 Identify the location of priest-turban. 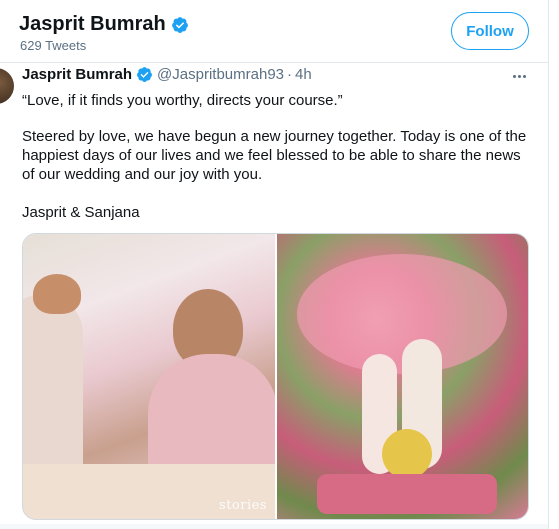
(407, 454).